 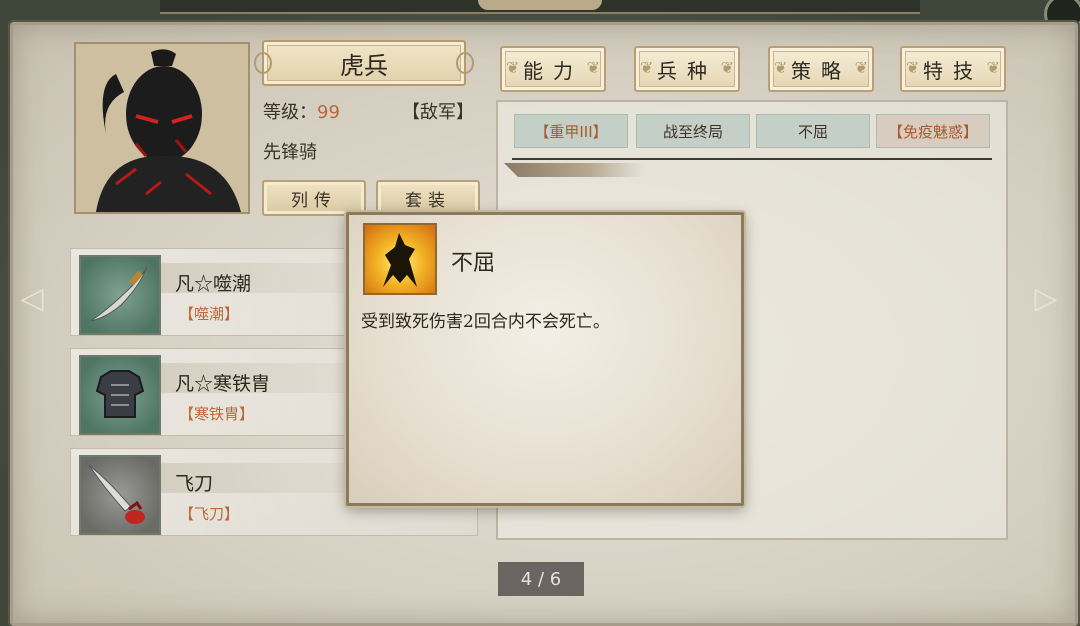 What do you see at coordinates (953, 69) in the screenshot?
I see `tab-special-skill: 特技` at bounding box center [953, 69].